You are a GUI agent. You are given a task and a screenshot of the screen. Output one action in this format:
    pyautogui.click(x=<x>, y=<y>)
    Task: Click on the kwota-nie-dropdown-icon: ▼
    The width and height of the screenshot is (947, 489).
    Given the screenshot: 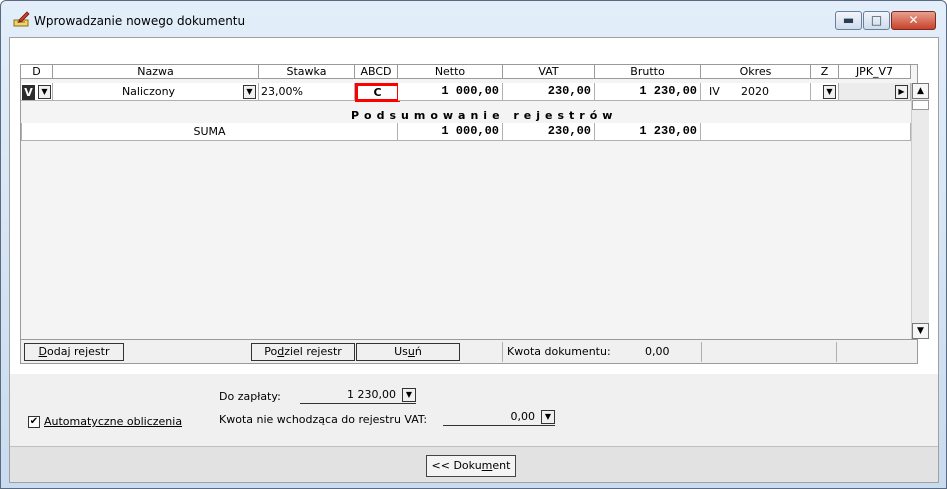 What is the action you would take?
    pyautogui.click(x=548, y=417)
    